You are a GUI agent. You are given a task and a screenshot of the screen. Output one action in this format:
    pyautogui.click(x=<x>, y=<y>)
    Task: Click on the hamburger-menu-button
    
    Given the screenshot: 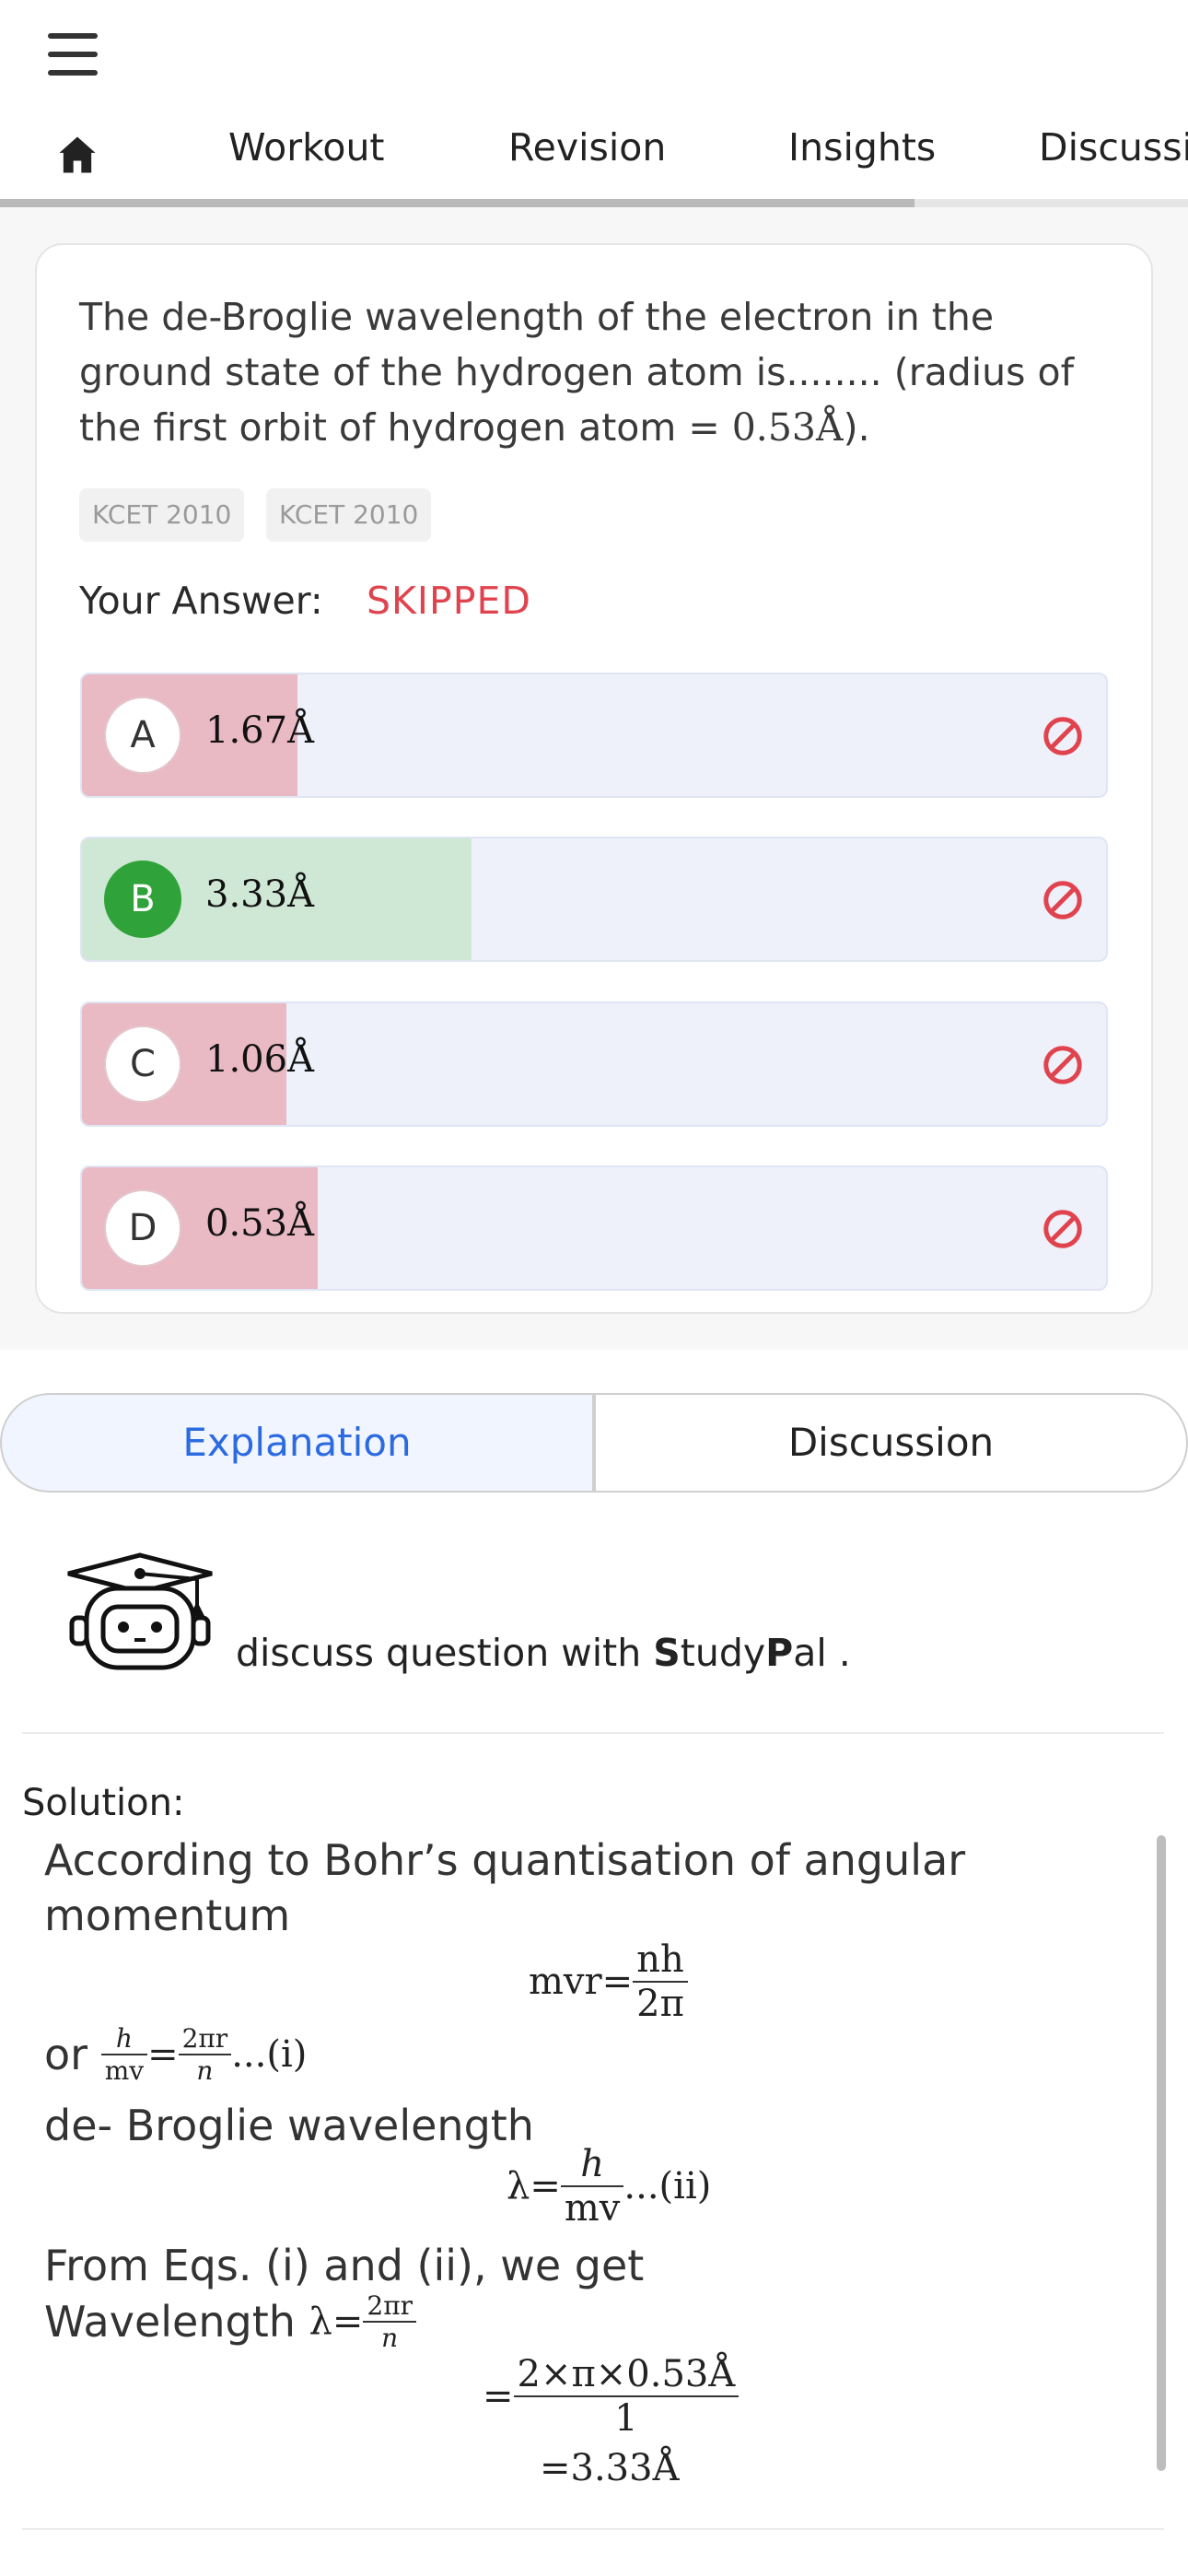 What is the action you would take?
    pyautogui.click(x=76, y=54)
    